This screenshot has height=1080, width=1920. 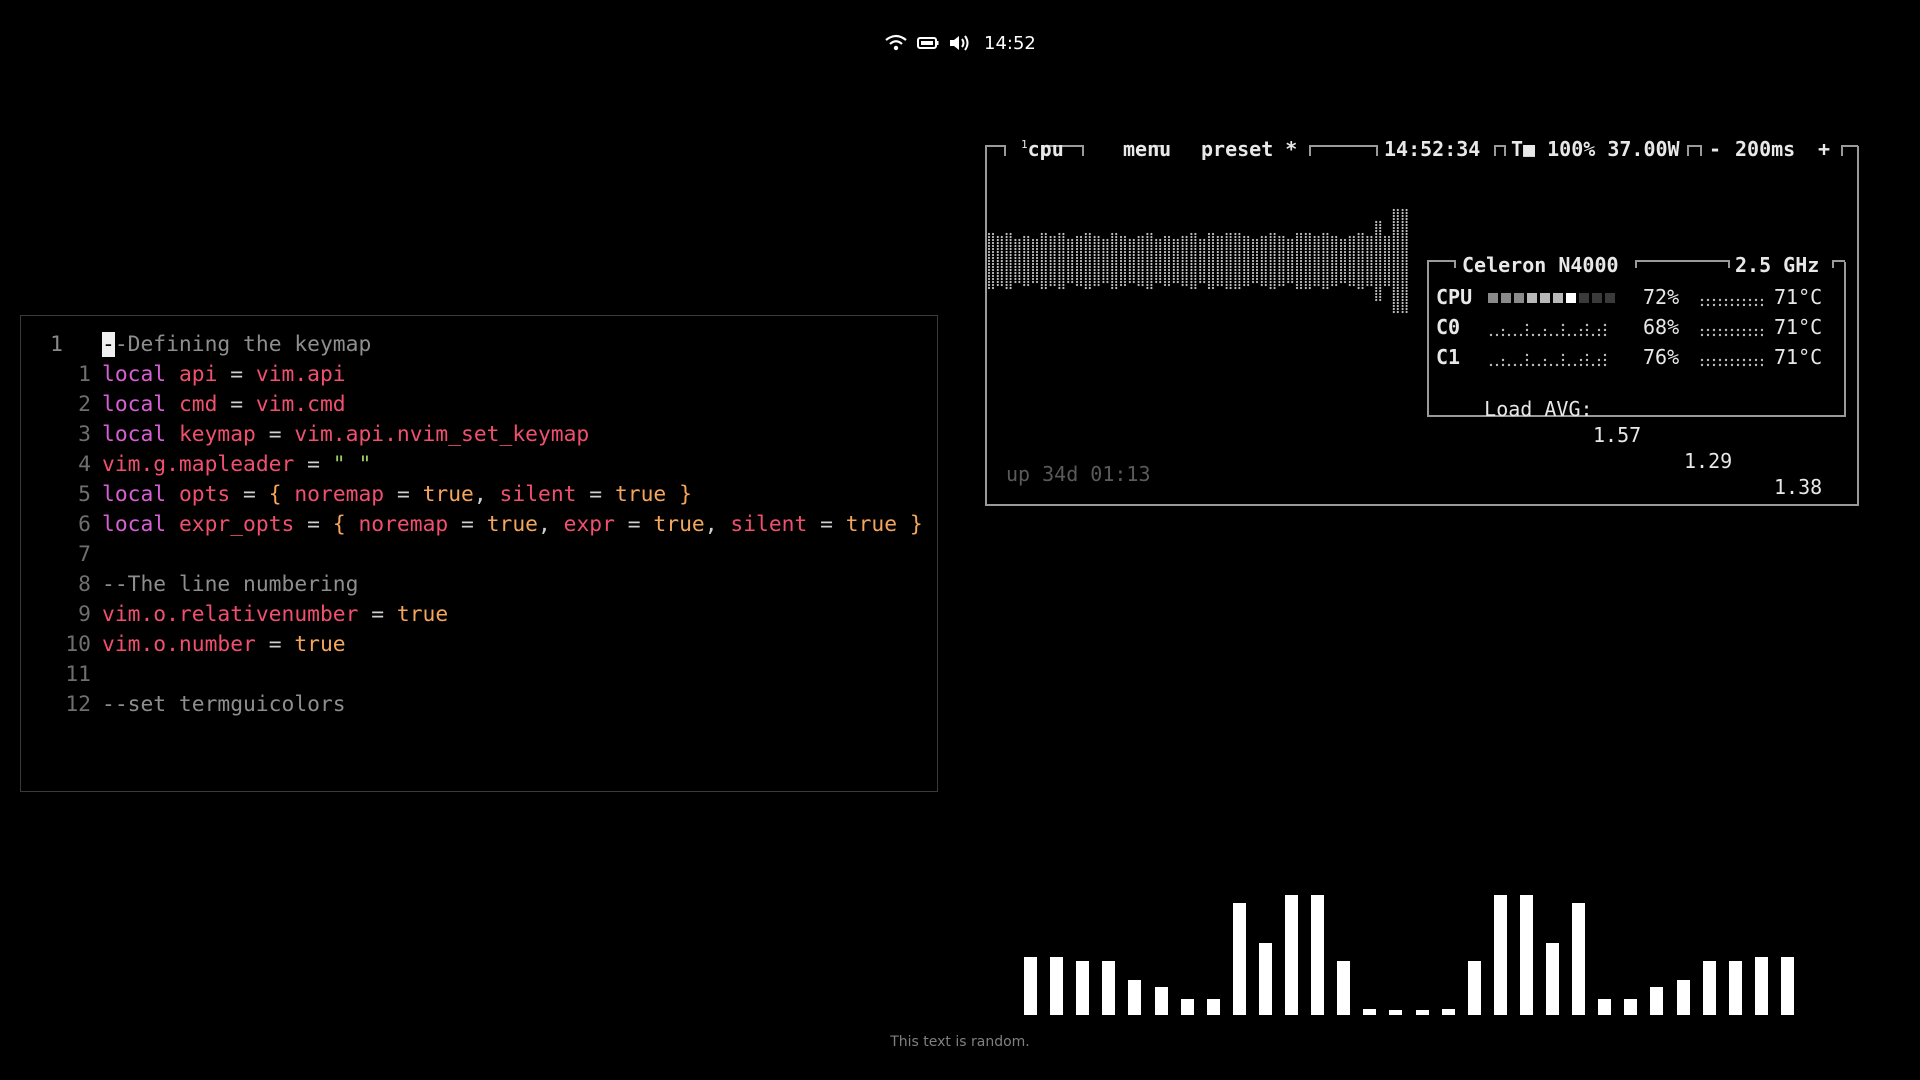 What do you see at coordinates (1519, 298) in the screenshot?
I see `meter-segment` at bounding box center [1519, 298].